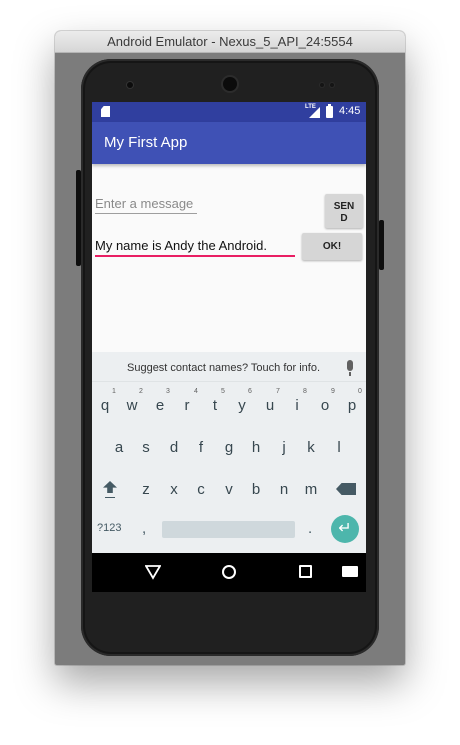  What do you see at coordinates (242, 406) in the screenshot?
I see `key-y: y` at bounding box center [242, 406].